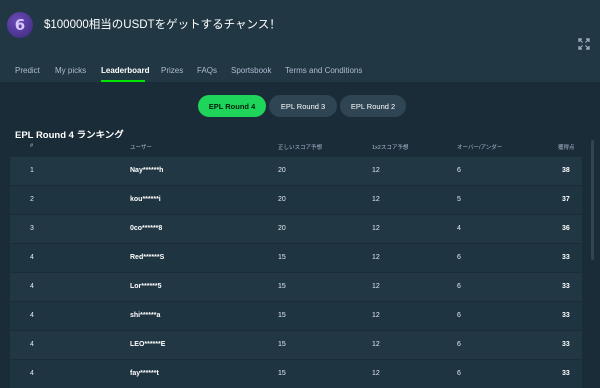  Describe the element at coordinates (147, 257) in the screenshot. I see `user-cell: Red******S` at that location.